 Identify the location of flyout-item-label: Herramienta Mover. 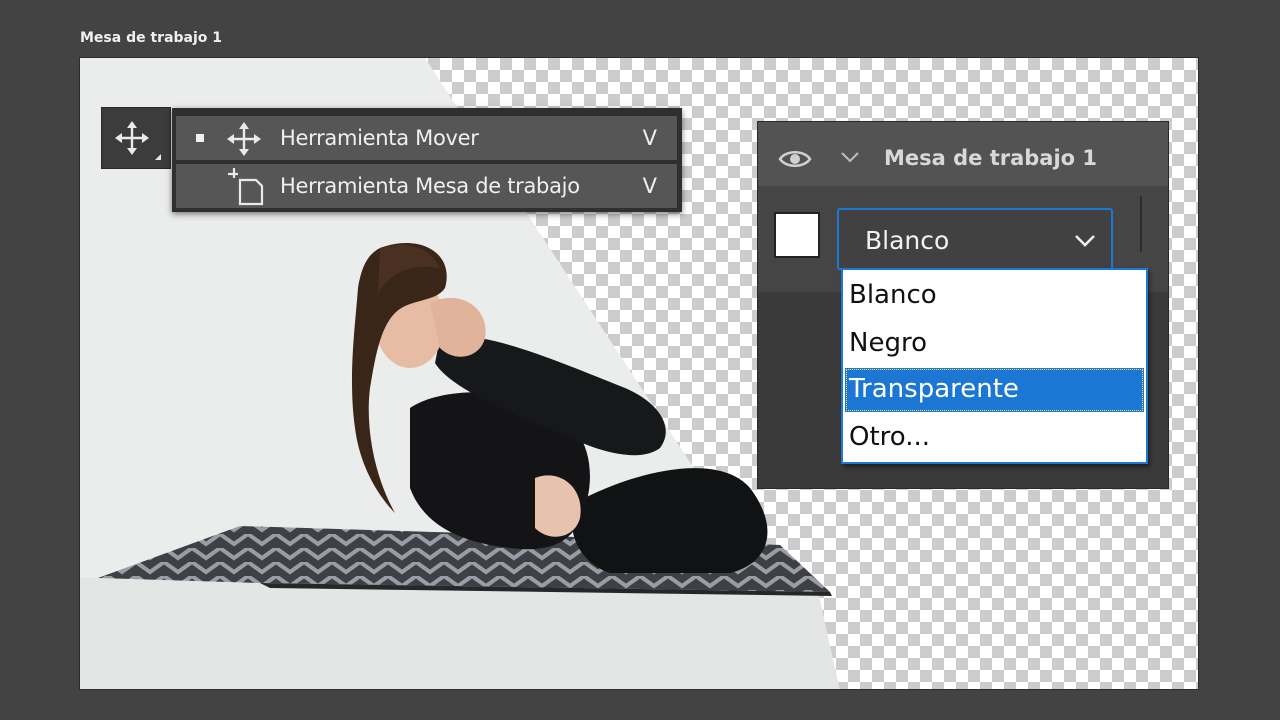
(379, 138).